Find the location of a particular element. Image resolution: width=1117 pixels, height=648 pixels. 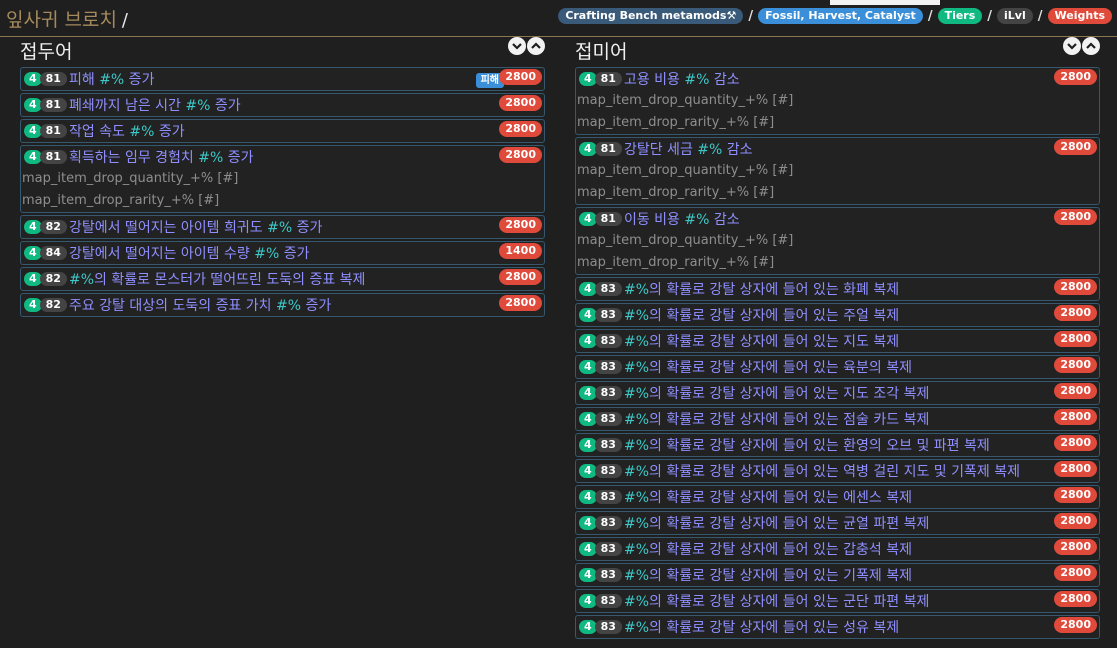

mod-row: 4 83 #%의 확률로 강탈 상자에 들어 있는 군단 파편 복제 2800 is located at coordinates (837, 601).